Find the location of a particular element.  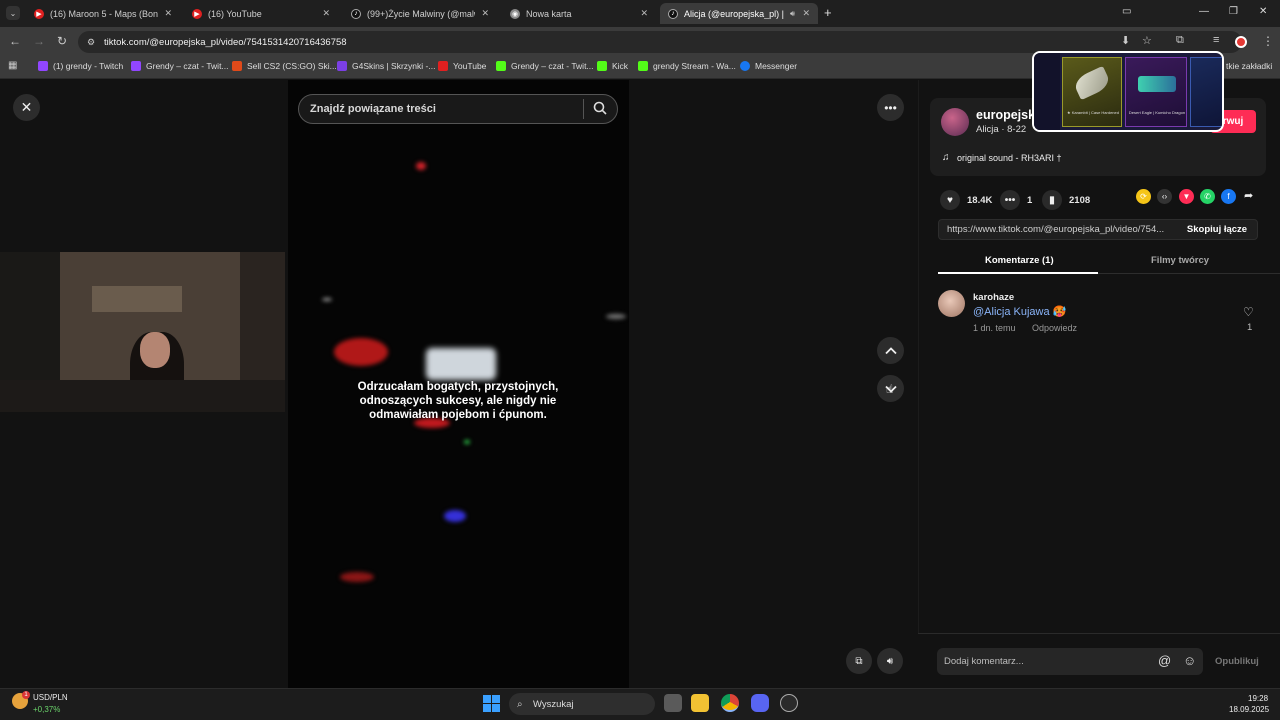

browser-tab: ♪ (99+)Życie Malwiny (@malwina ✕ is located at coordinates (420, 13).